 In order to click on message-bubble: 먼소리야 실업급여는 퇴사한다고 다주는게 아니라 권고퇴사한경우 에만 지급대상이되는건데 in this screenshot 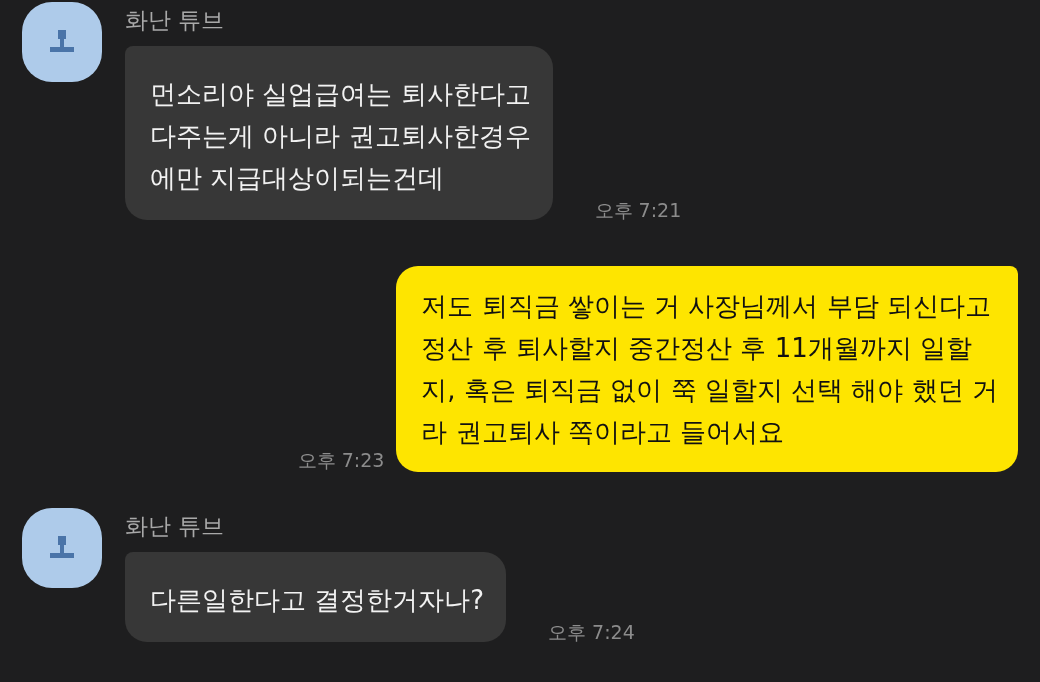, I will do `click(339, 133)`.